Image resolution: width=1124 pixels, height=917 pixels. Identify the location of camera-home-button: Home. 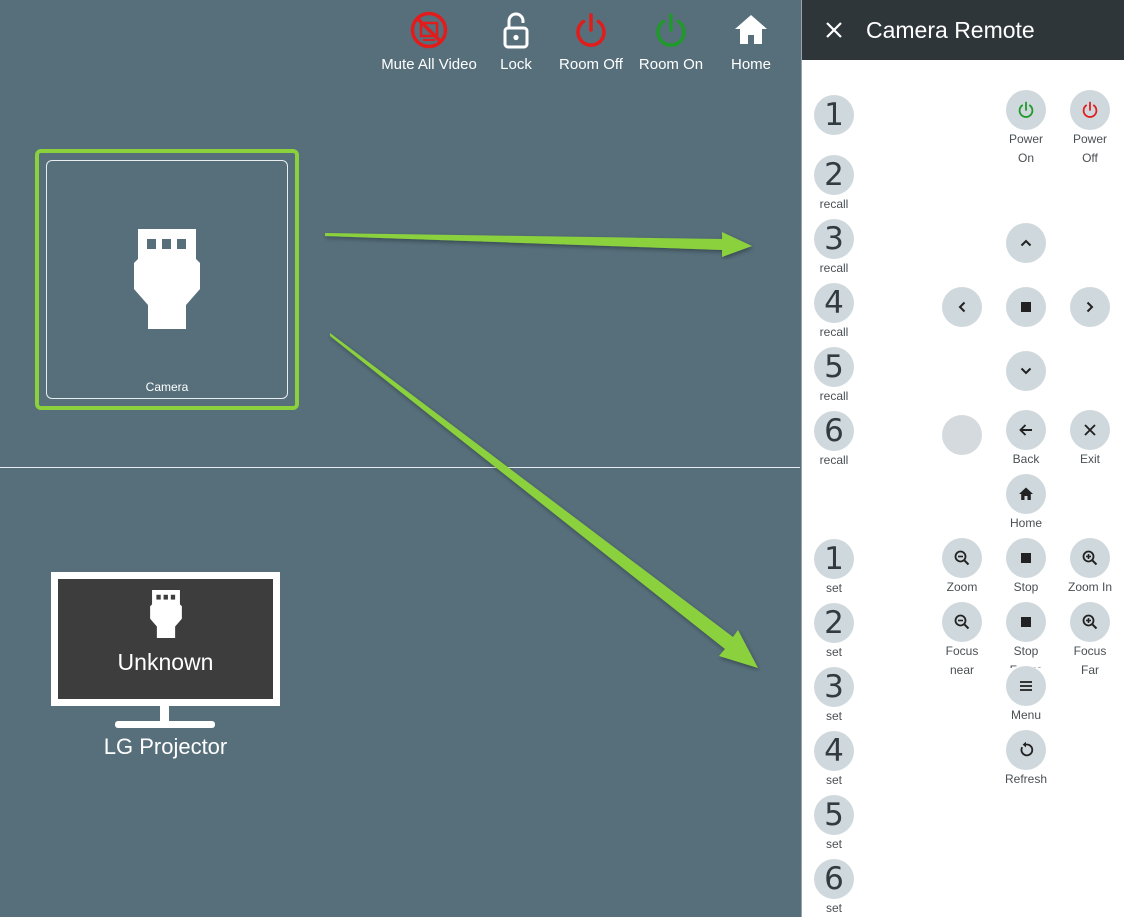
(1026, 503).